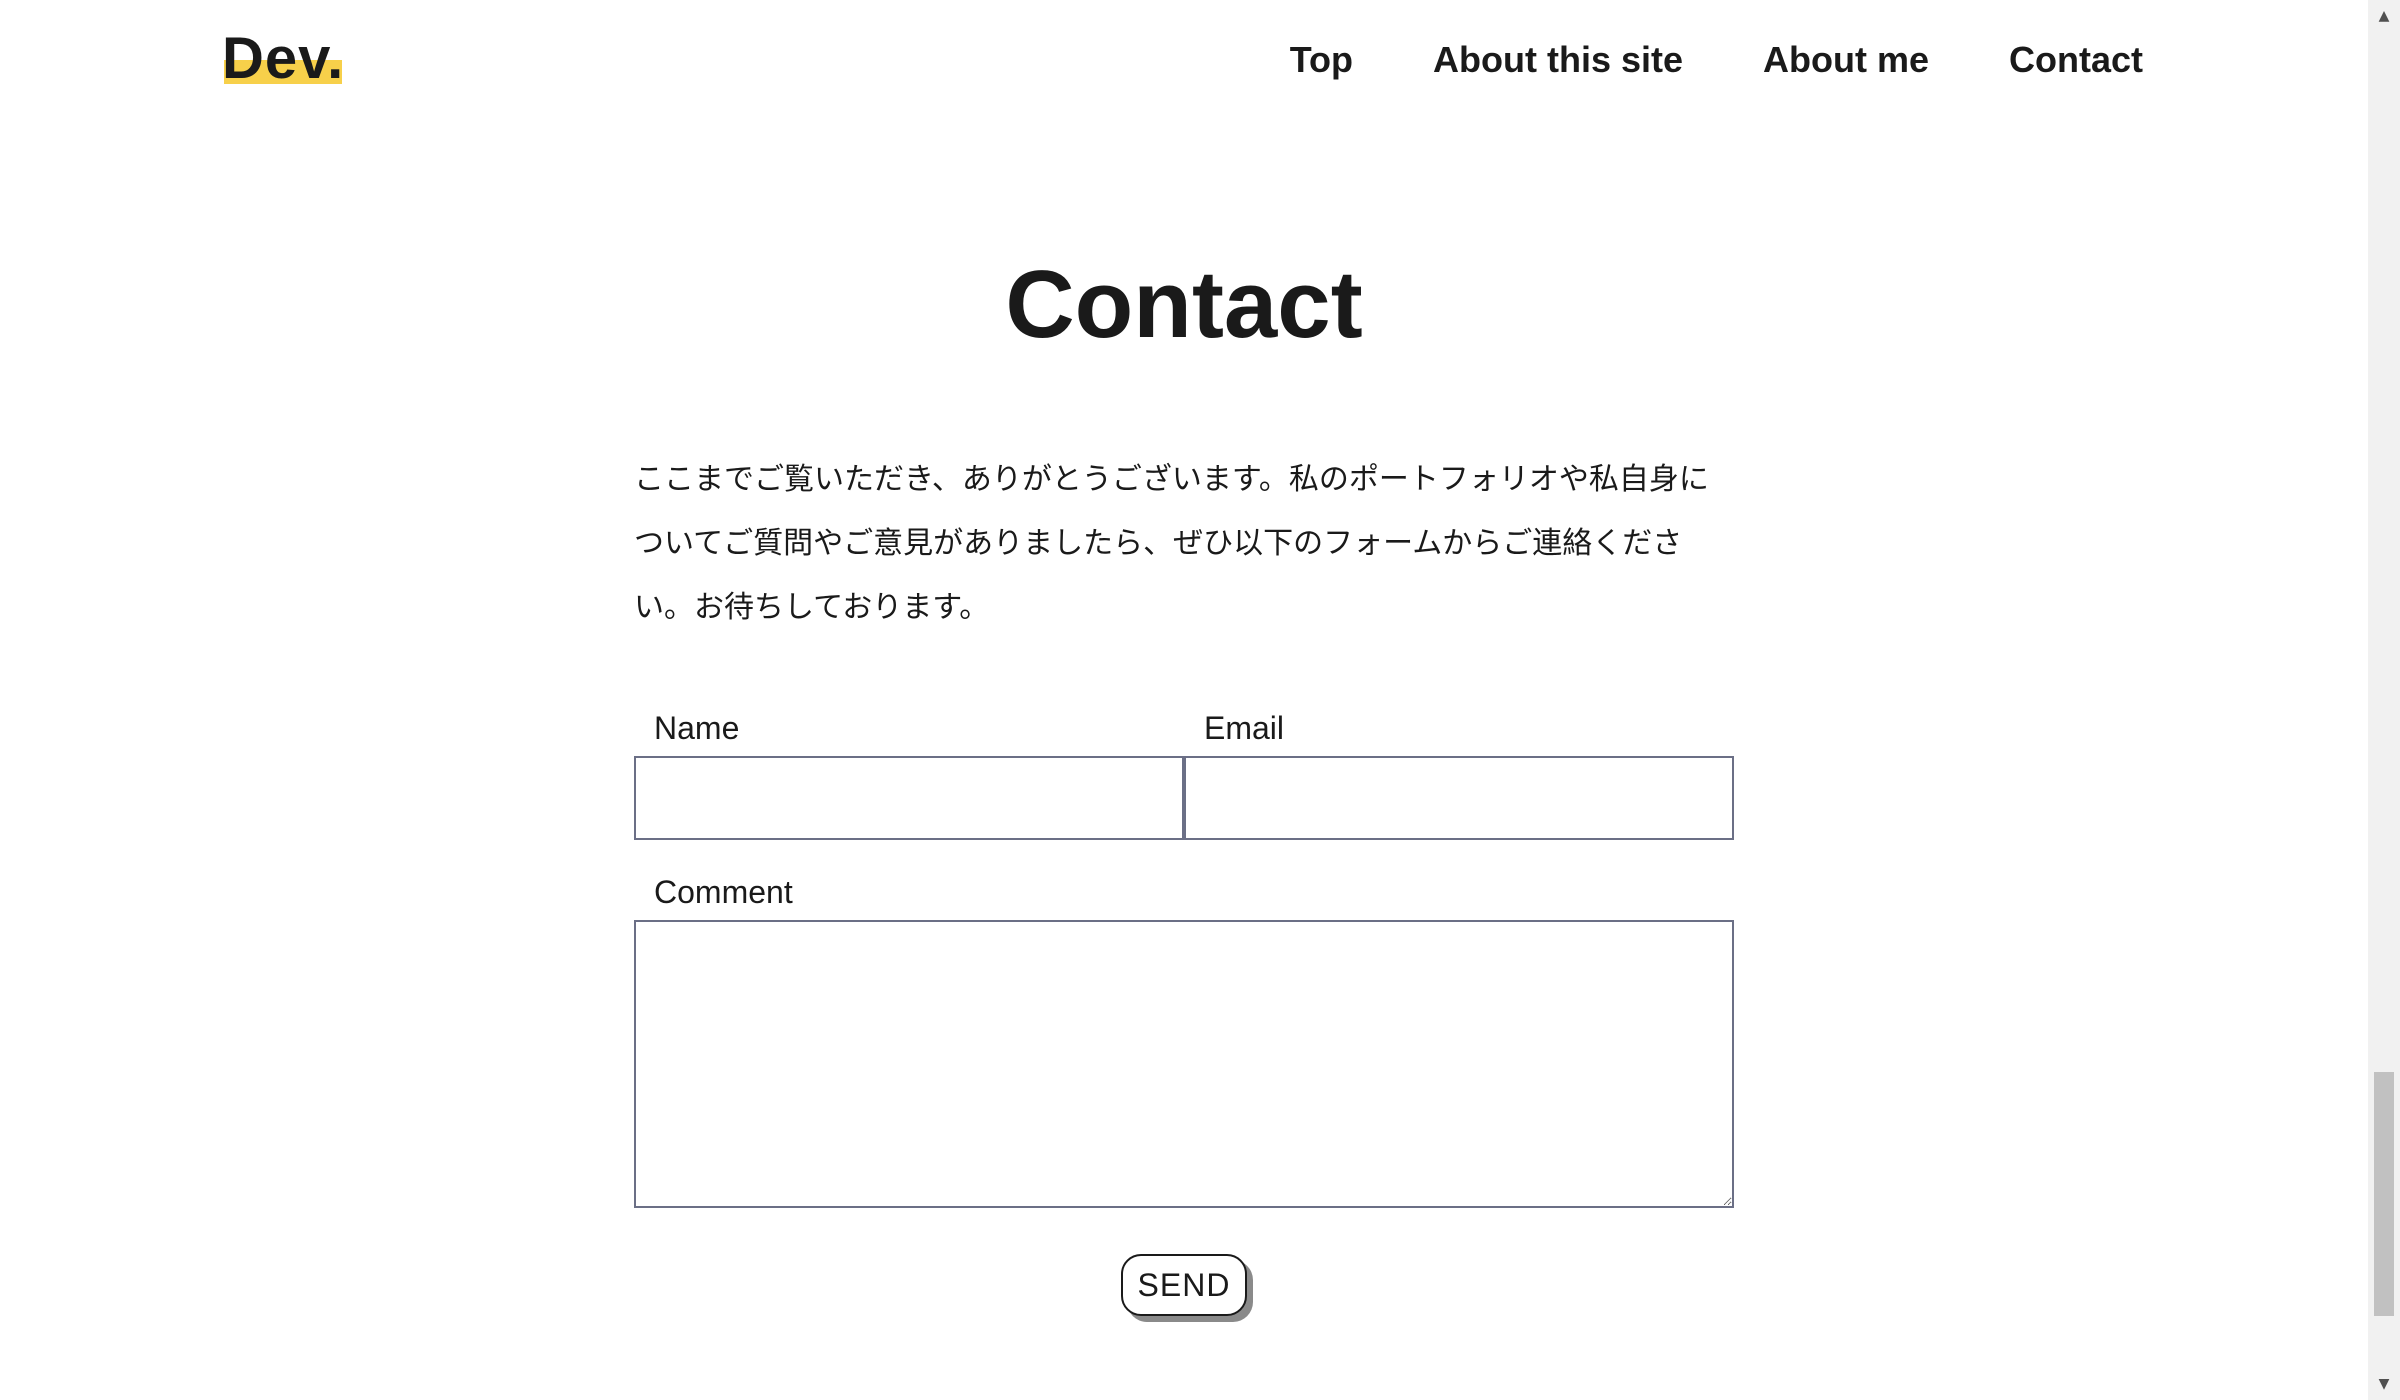 The width and height of the screenshot is (2400, 1400). Describe the element at coordinates (1321, 60) in the screenshot. I see `nav-link-top: Top` at that location.